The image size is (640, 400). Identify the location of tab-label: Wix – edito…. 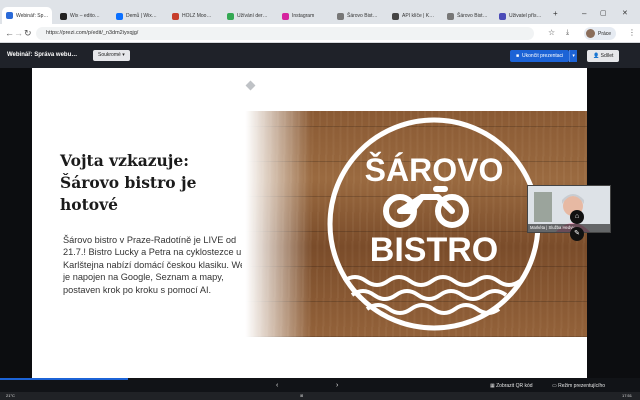
(85, 16).